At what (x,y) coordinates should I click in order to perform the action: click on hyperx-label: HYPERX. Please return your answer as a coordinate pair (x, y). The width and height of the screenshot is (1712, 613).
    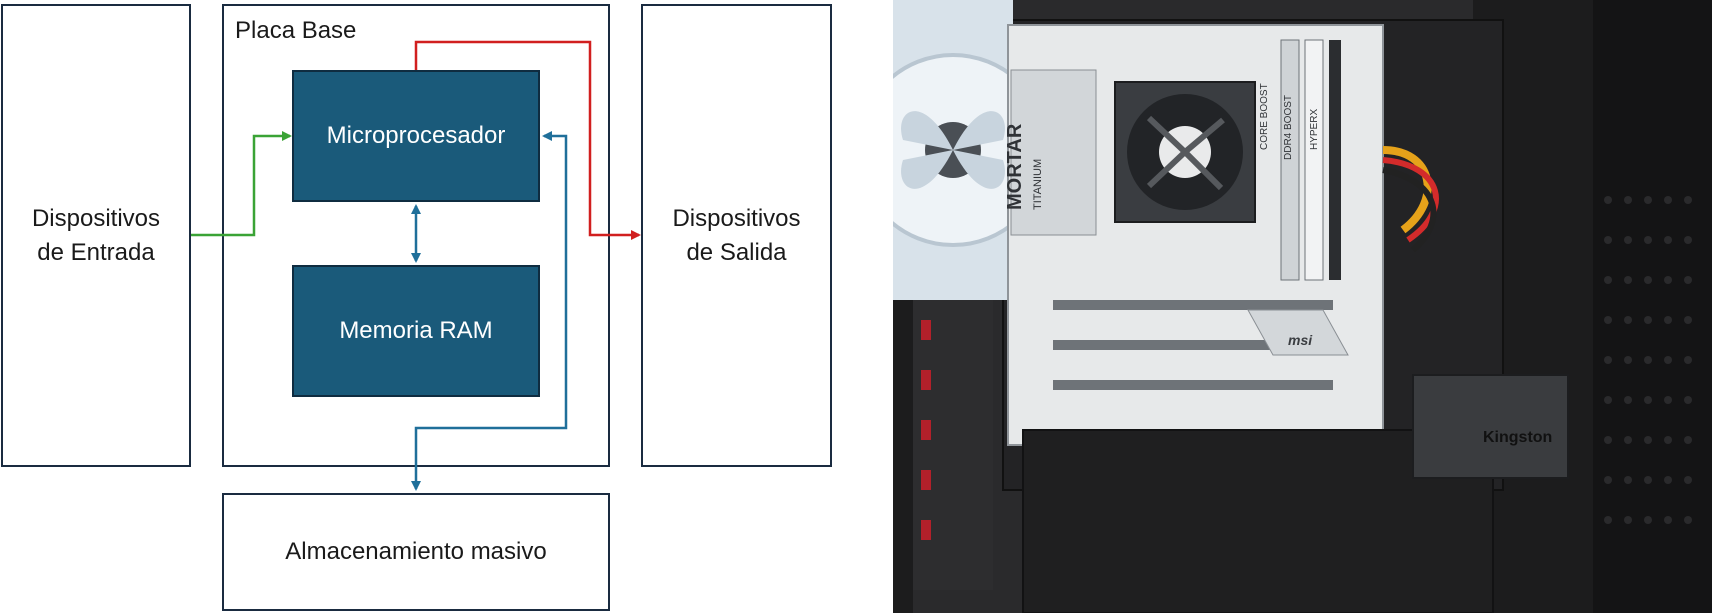
    Looking at the image, I should click on (1314, 129).